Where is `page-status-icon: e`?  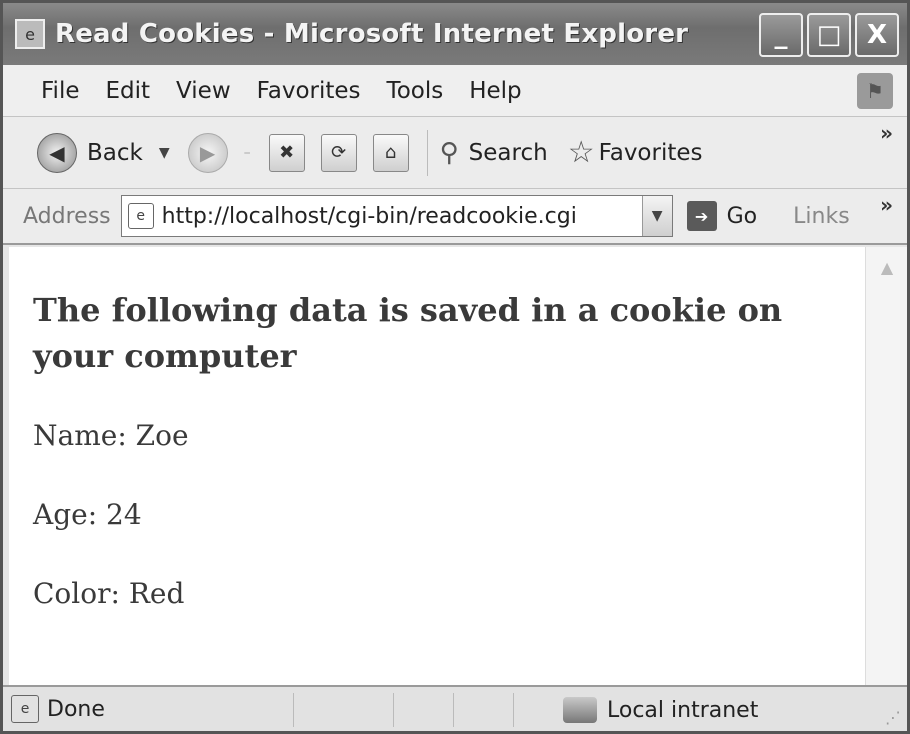
page-status-icon: e is located at coordinates (25, 709).